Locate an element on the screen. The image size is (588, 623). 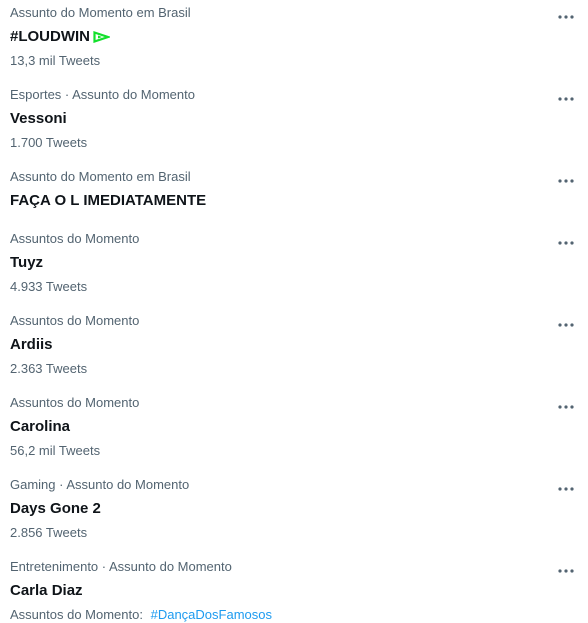
loud-logo-icon is located at coordinates (101, 37).